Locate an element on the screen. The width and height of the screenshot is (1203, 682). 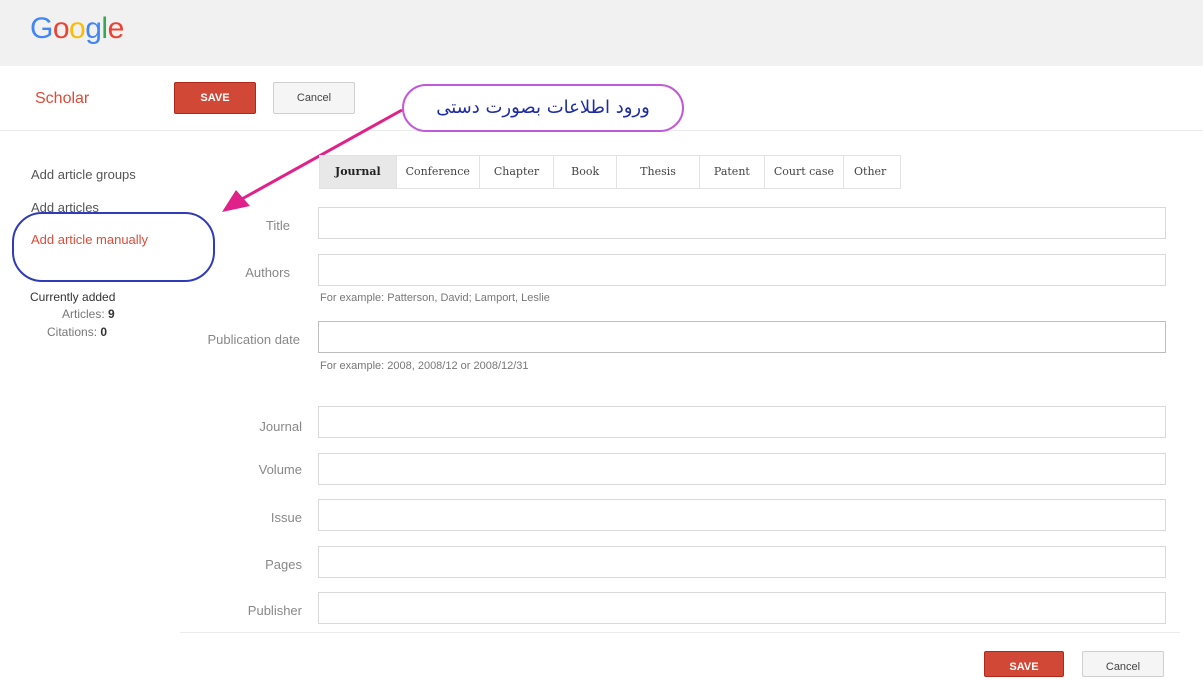
footer-cancel-button: Cancel is located at coordinates (1123, 664).